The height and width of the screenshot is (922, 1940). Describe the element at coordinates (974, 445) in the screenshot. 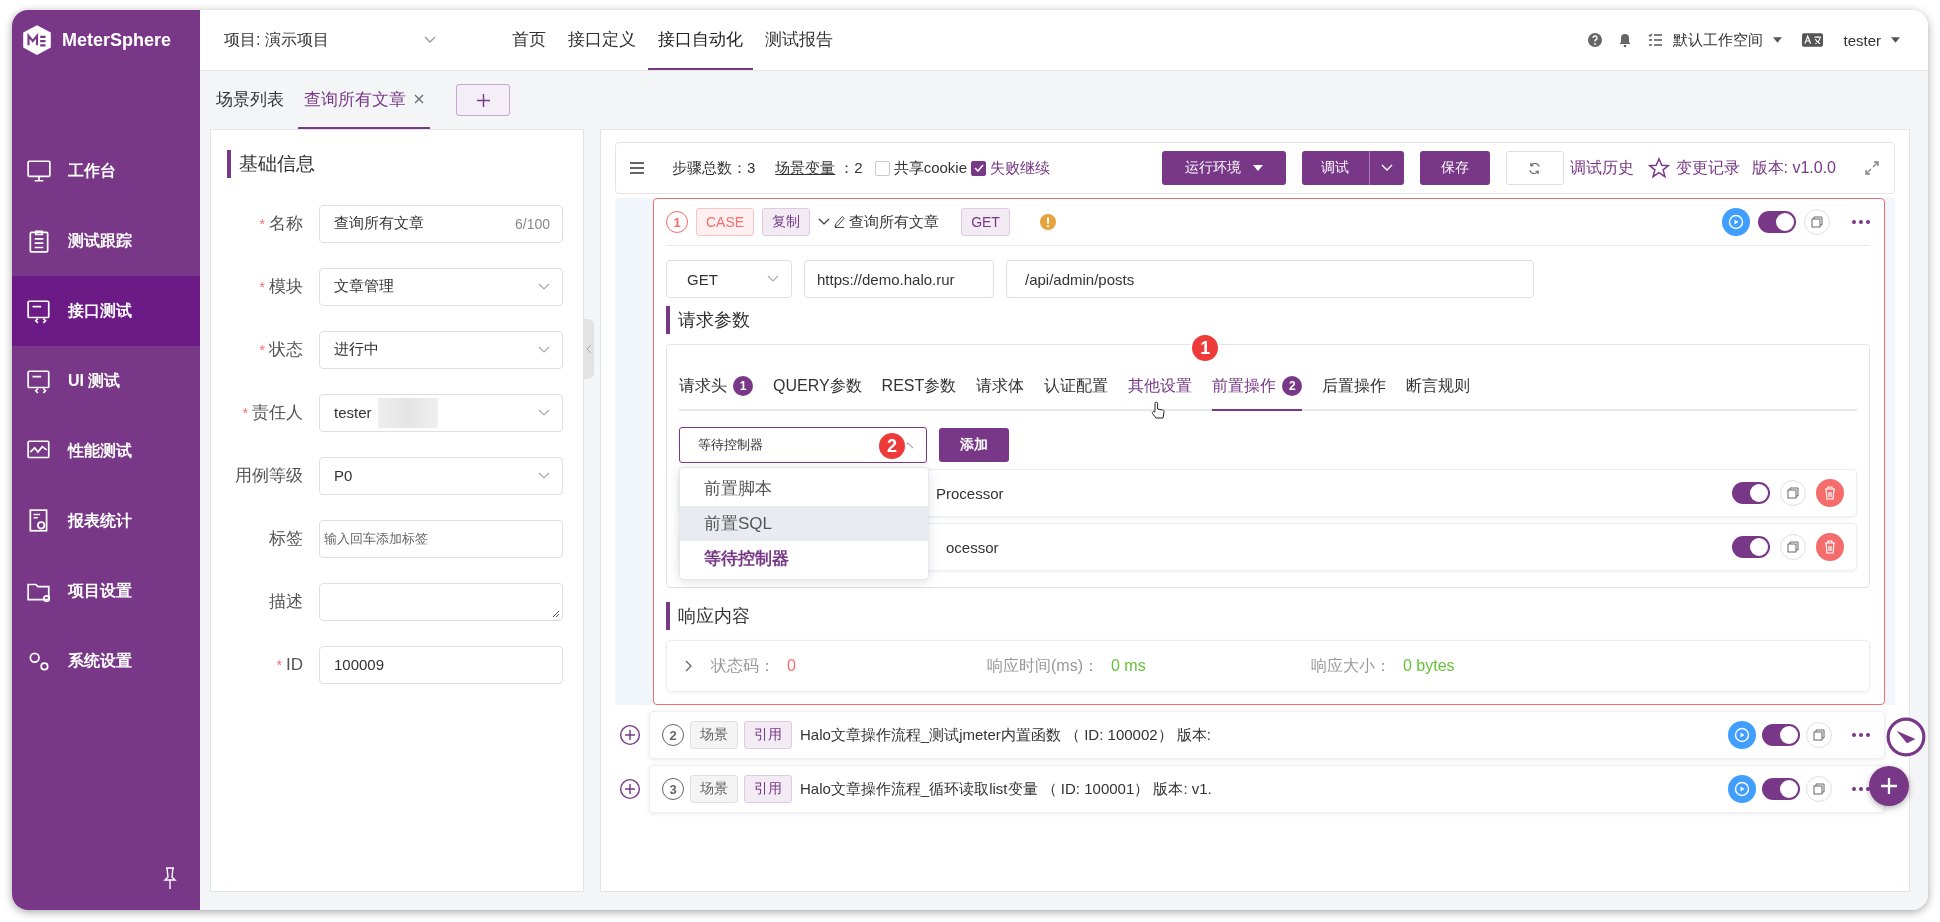

I see `add-button: 添加` at that location.